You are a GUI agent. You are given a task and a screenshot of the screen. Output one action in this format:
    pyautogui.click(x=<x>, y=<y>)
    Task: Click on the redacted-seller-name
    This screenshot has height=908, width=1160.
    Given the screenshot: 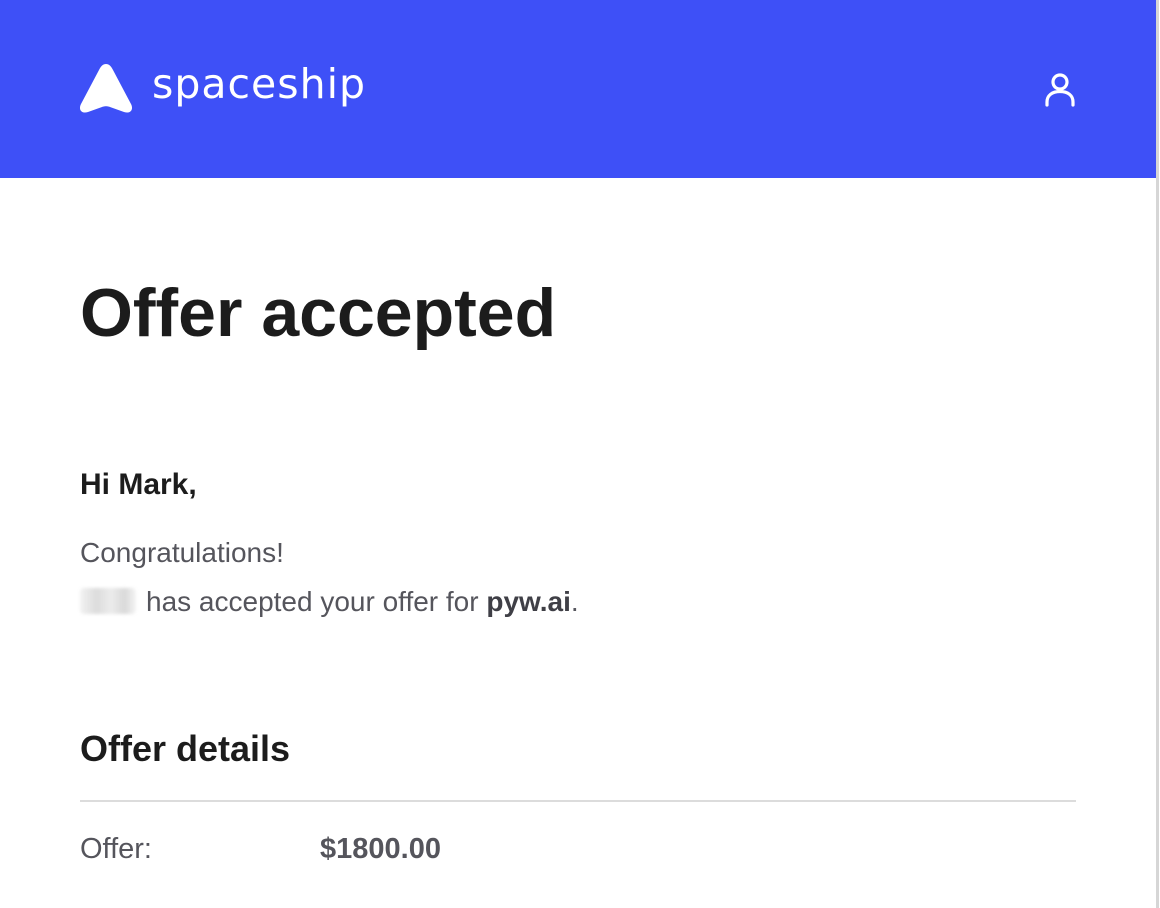 What is the action you would take?
    pyautogui.click(x=108, y=601)
    